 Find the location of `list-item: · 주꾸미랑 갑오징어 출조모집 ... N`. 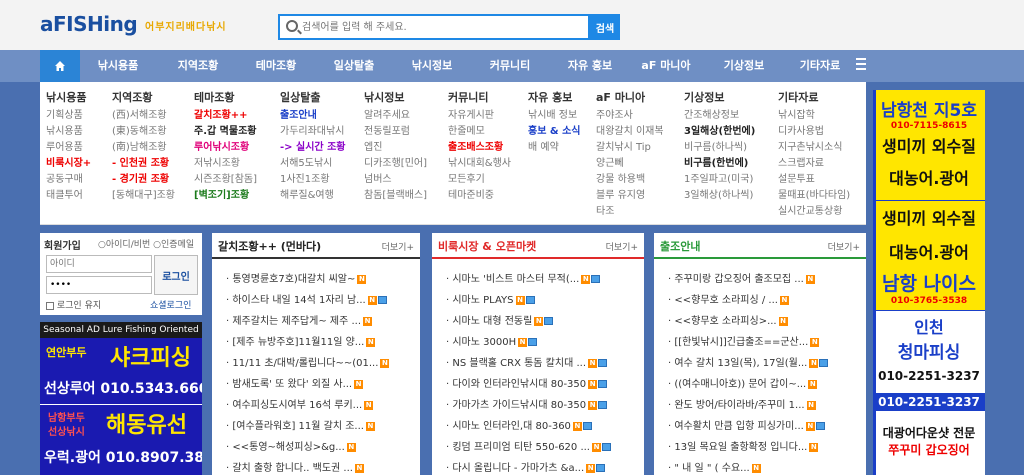

list-item: · 주꾸미랑 갑오징어 출조모집 ... N is located at coordinates (748, 279).